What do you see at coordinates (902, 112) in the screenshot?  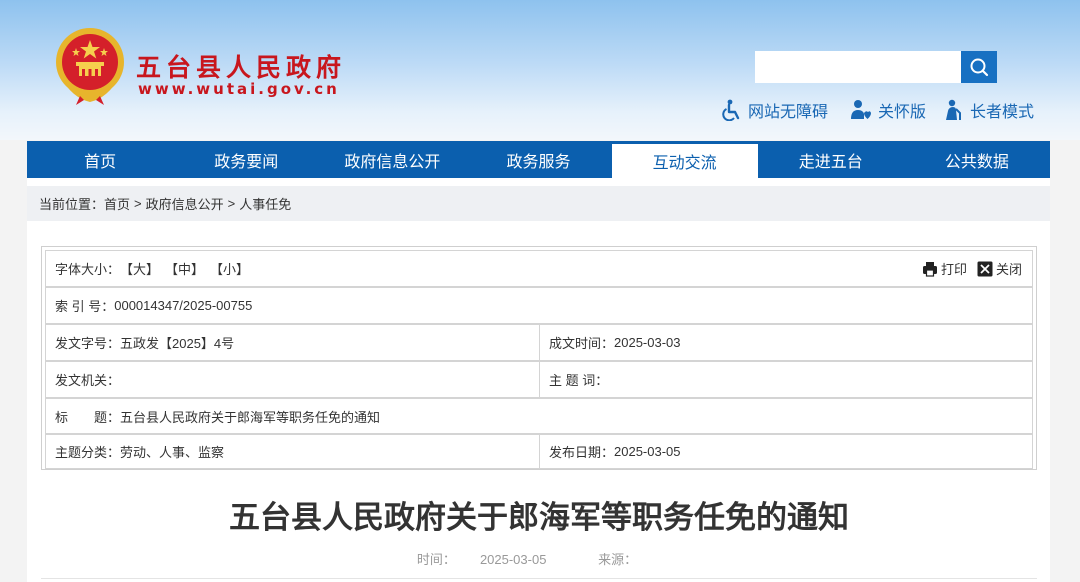 I see `care-mode-label: 关怀版` at bounding box center [902, 112].